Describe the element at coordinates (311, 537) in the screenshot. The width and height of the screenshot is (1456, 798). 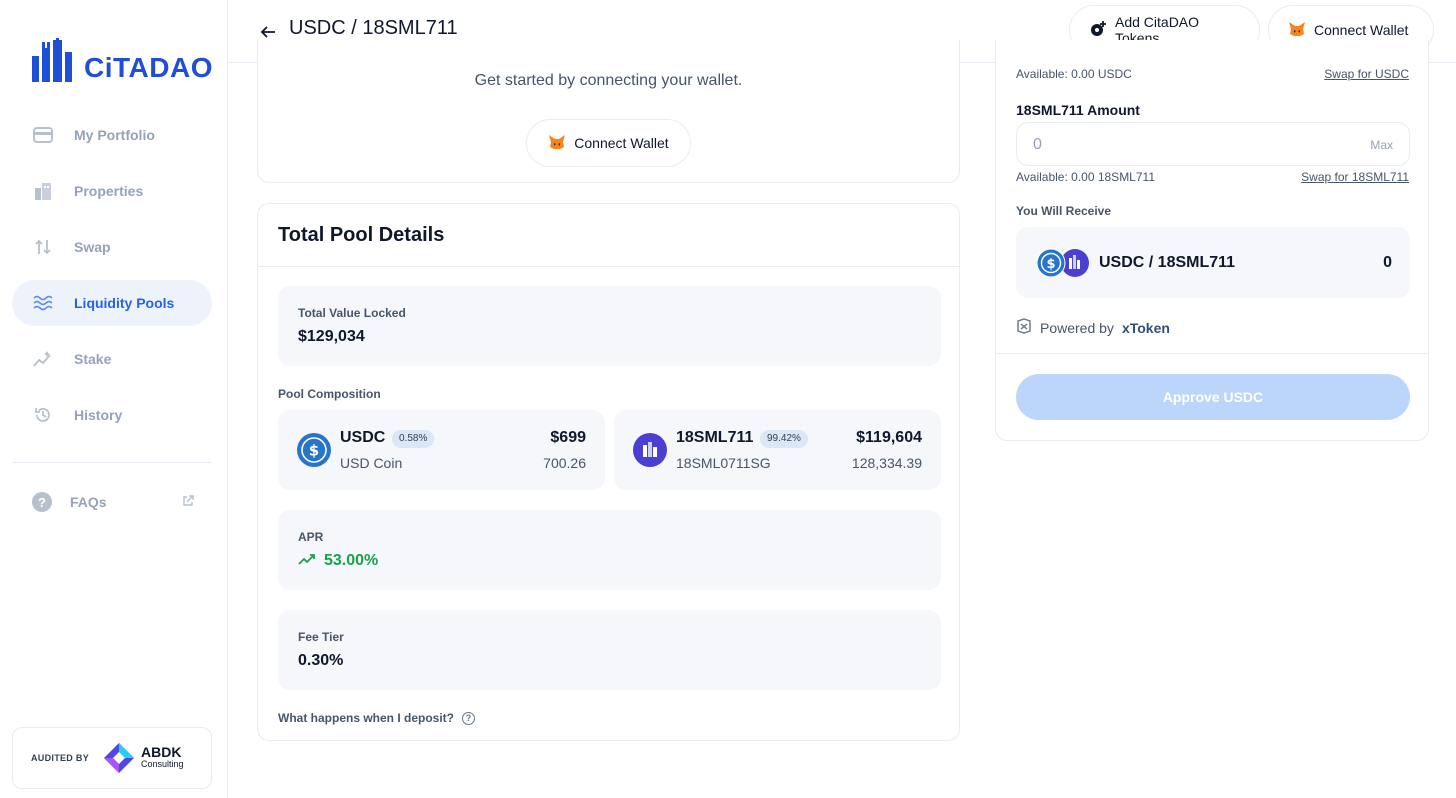
I see `apr-label: APR` at that location.